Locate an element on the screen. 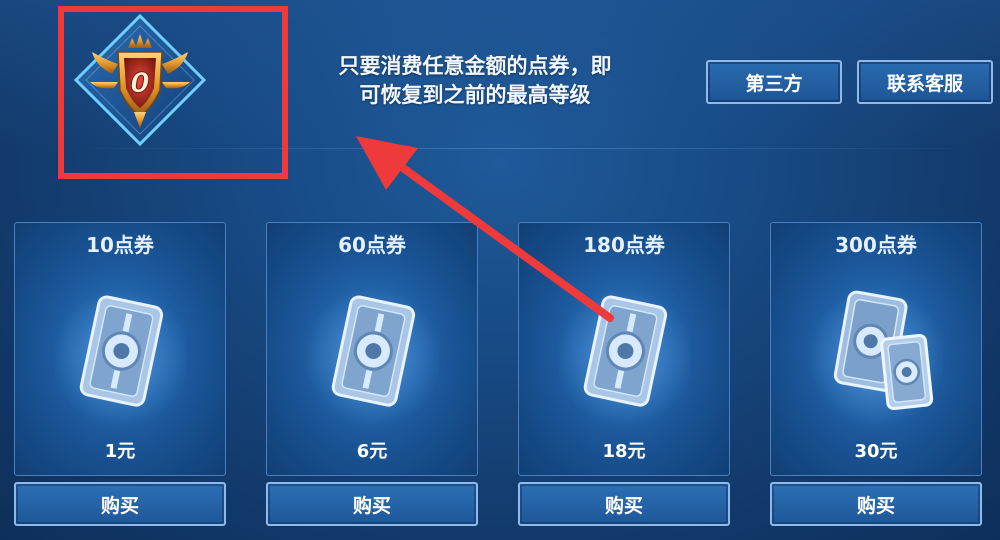 Image resolution: width=1000 pixels, height=540 pixels. package-price: 1元 is located at coordinates (120, 451).